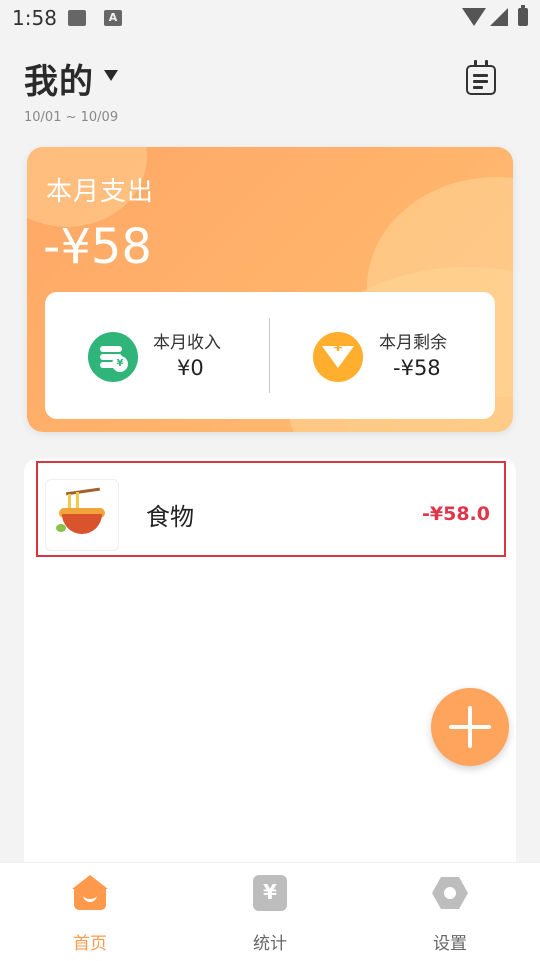 Image resolution: width=540 pixels, height=961 pixels. I want to click on record-row-food: 食物 -¥58.0, so click(271, 509).